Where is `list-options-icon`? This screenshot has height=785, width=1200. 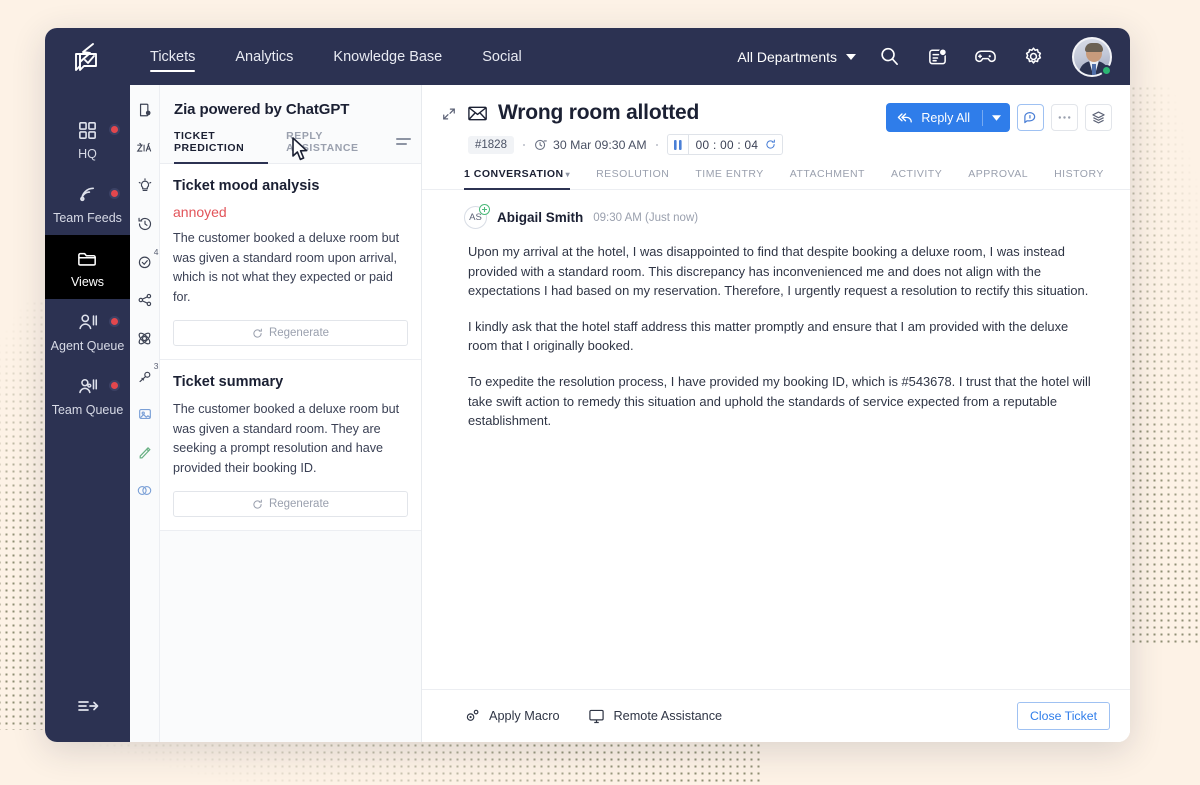
list-options-icon is located at coordinates (403, 146).